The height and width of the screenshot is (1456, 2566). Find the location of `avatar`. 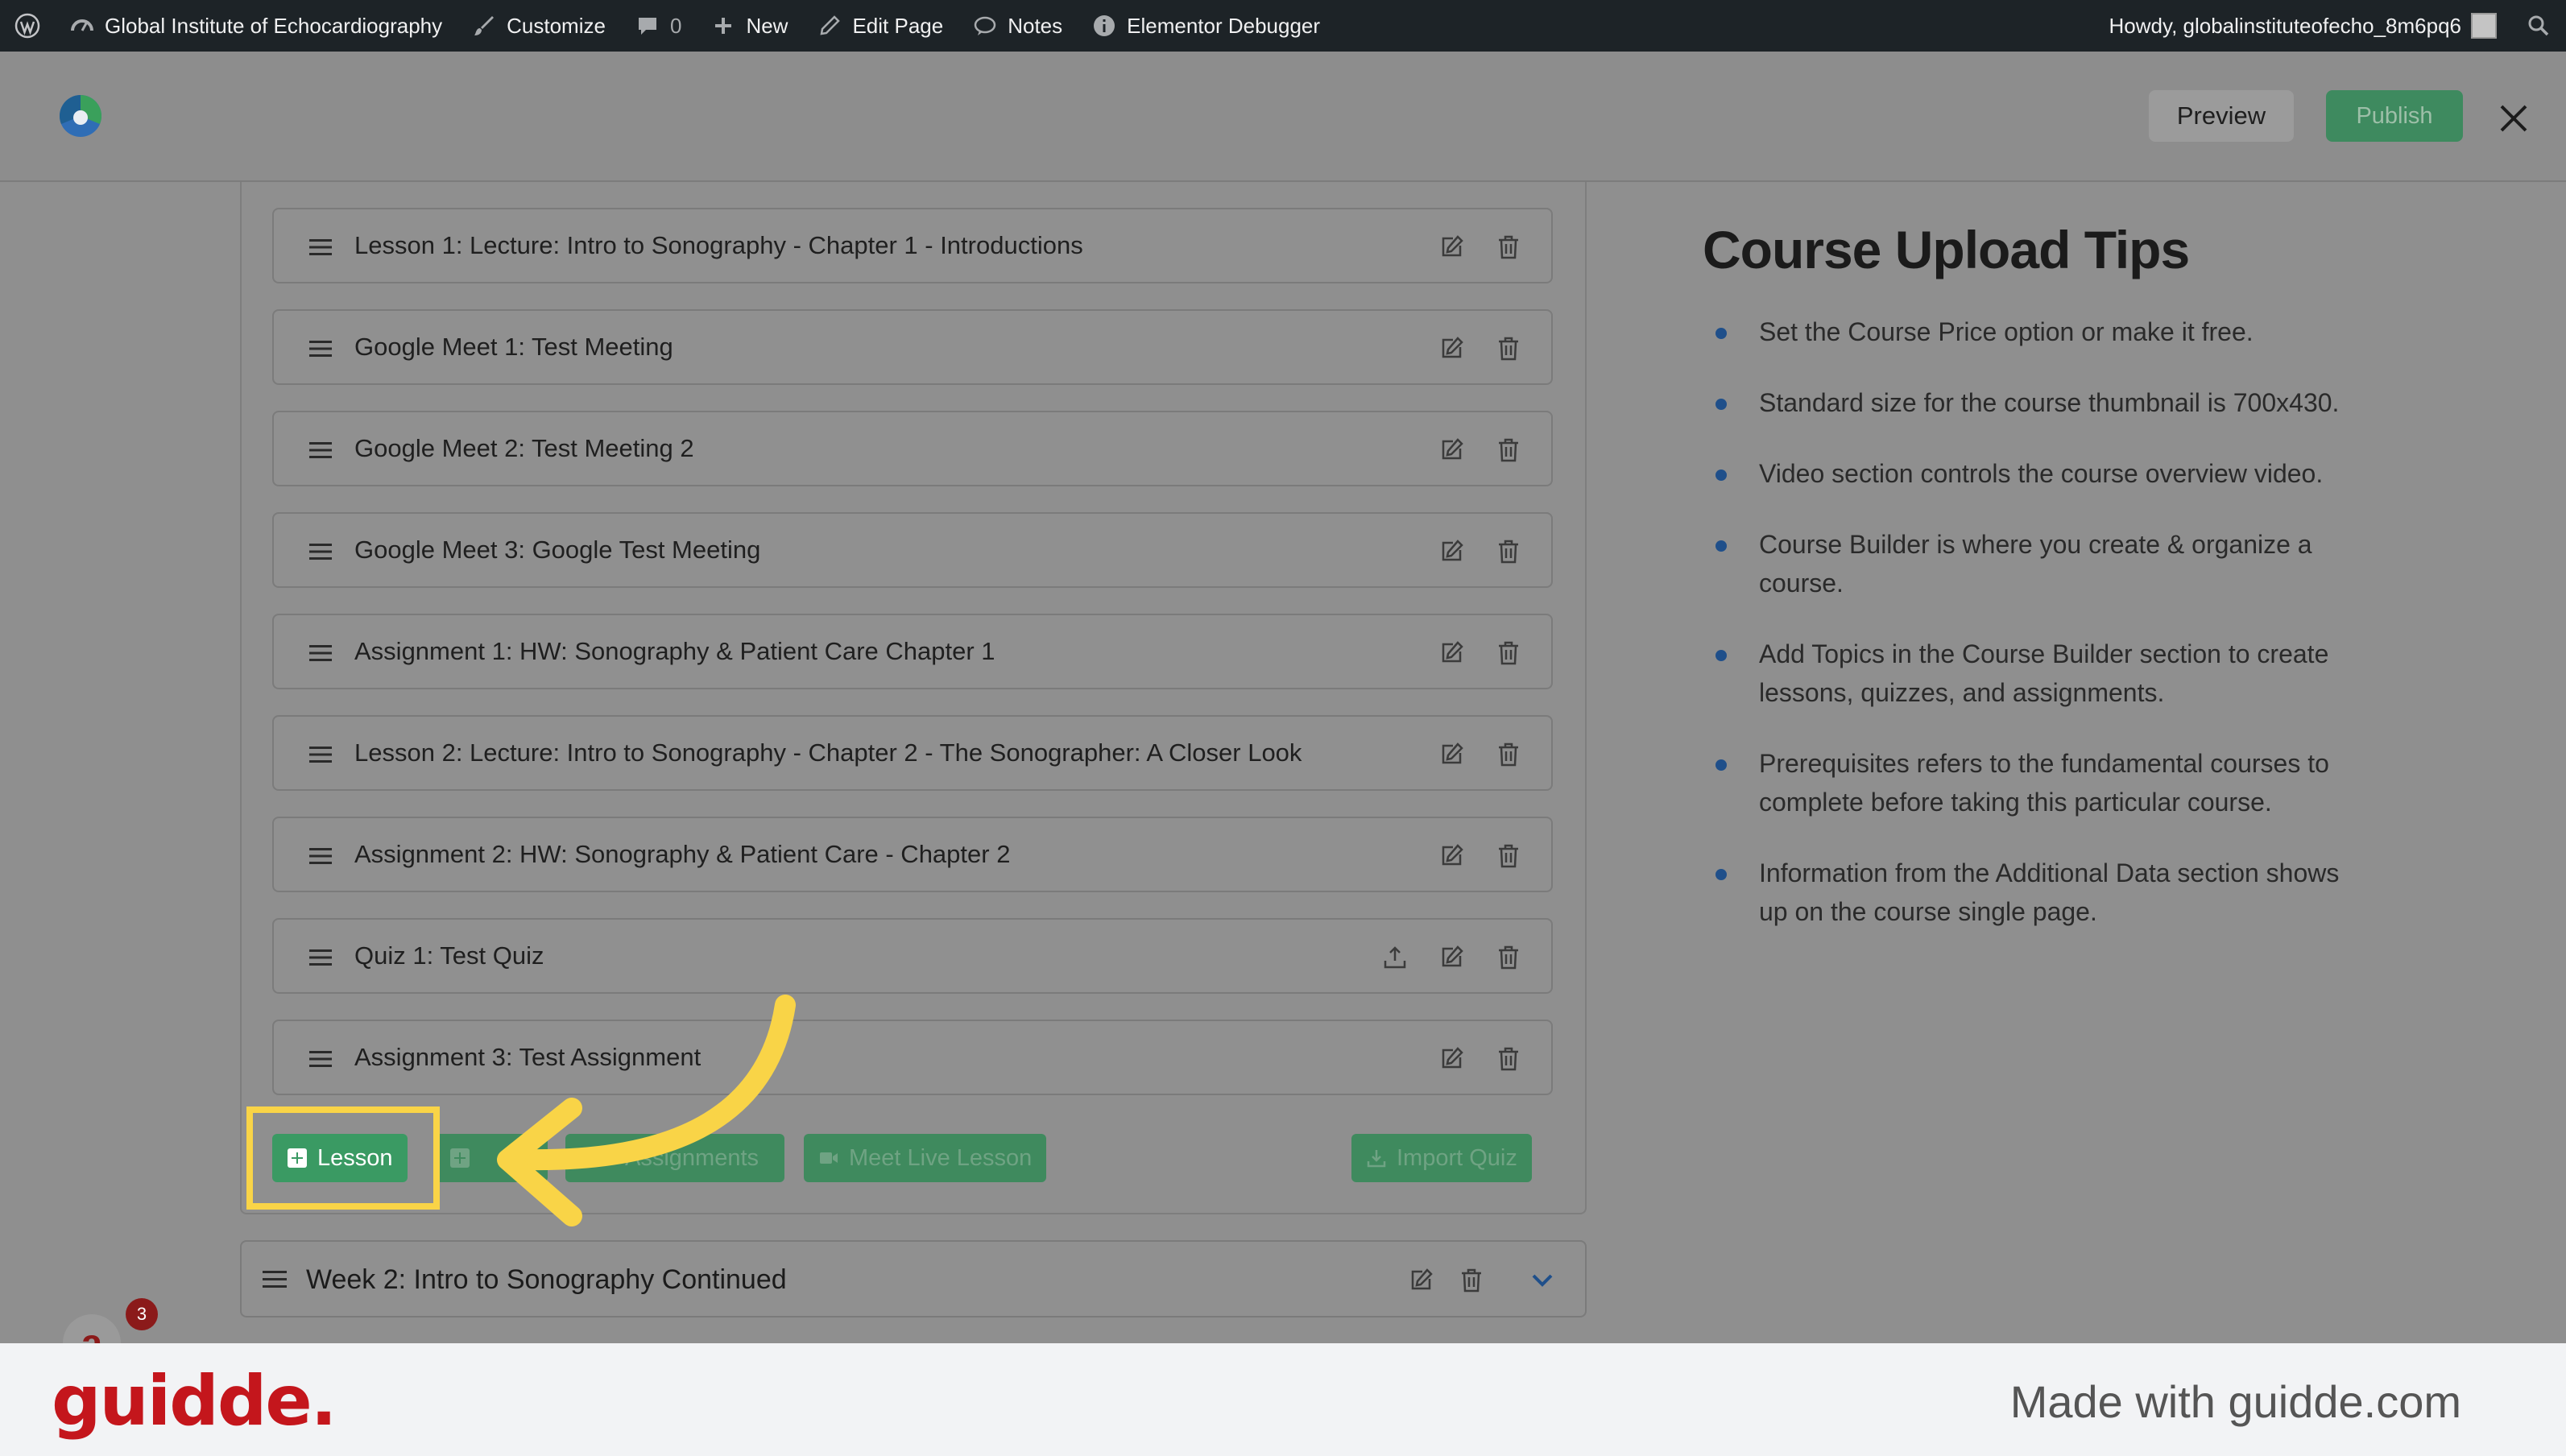

avatar is located at coordinates (2484, 26).